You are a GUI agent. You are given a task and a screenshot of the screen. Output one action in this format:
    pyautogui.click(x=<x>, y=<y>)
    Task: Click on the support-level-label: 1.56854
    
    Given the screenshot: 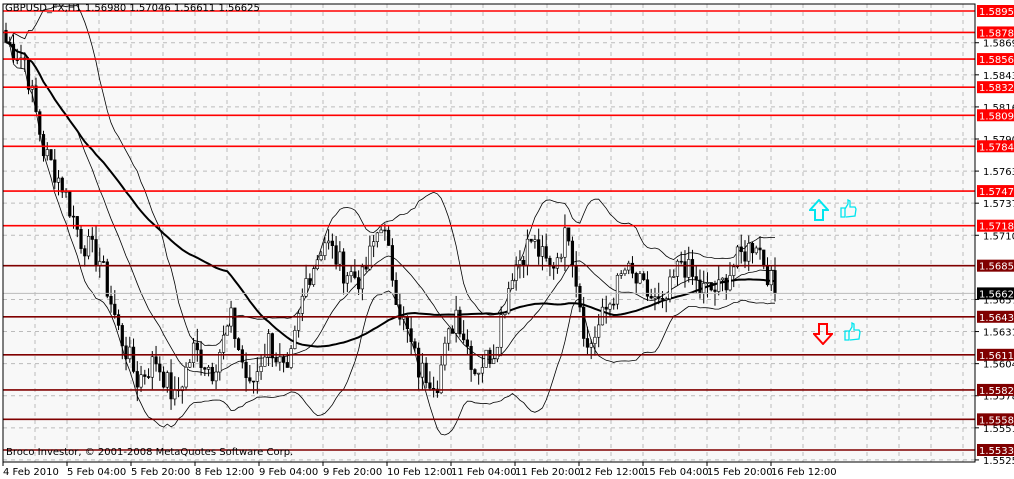 What is the action you would take?
    pyautogui.click(x=996, y=267)
    